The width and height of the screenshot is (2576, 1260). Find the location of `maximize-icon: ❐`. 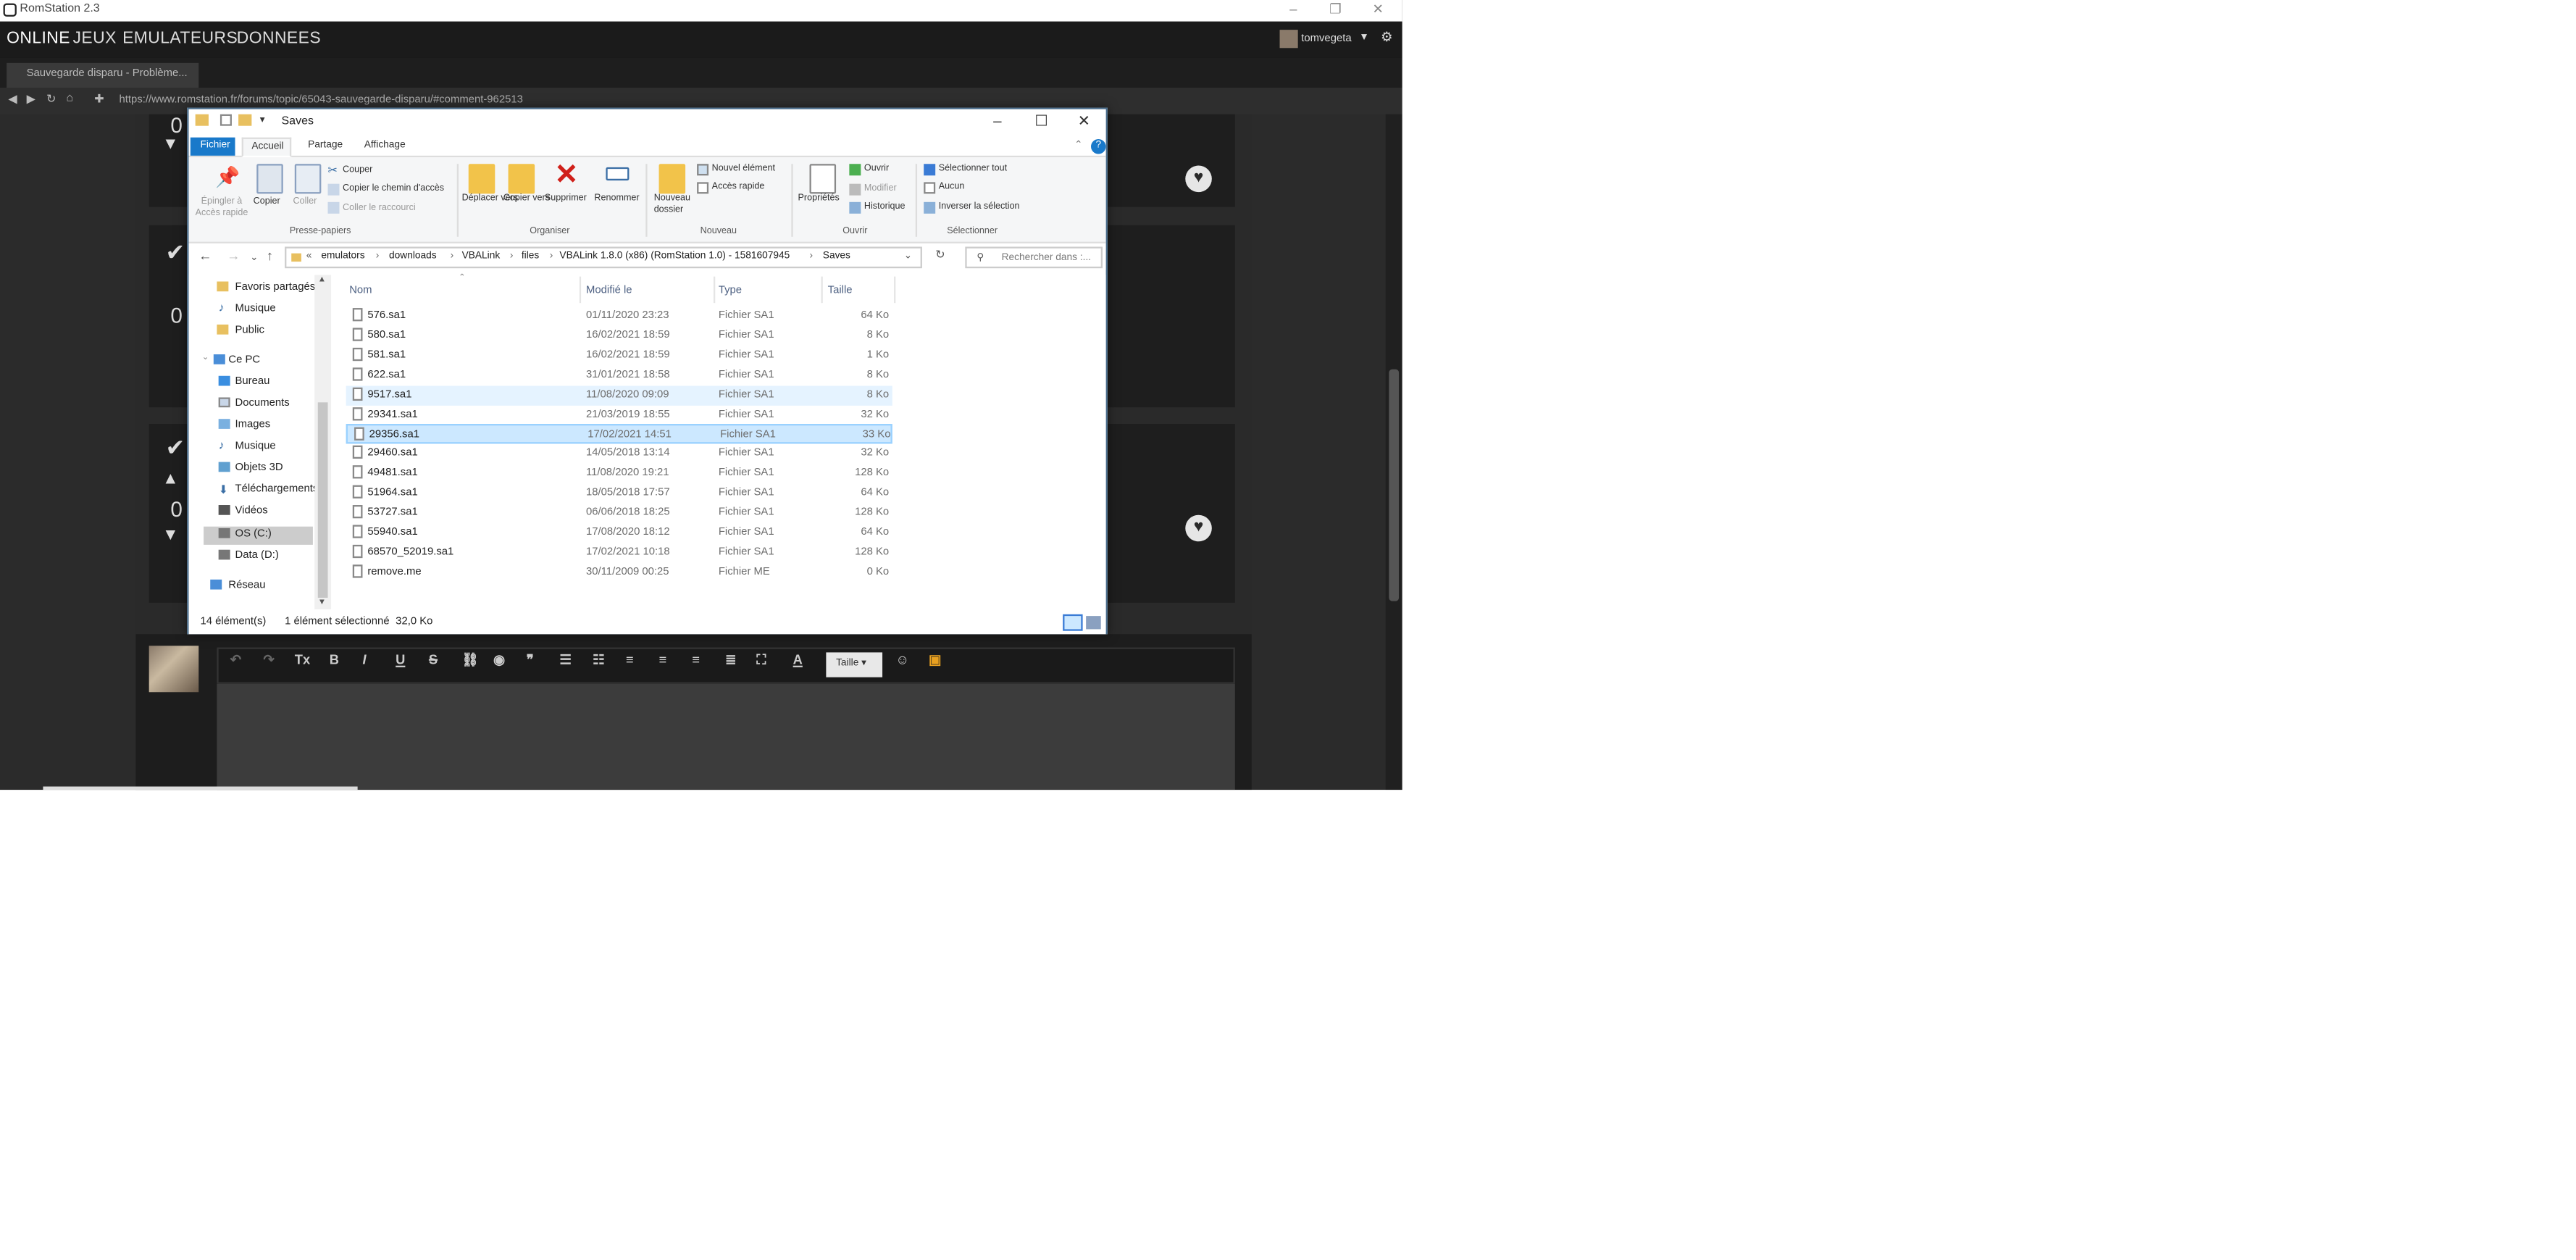

maximize-icon: ❐ is located at coordinates (1335, 9).